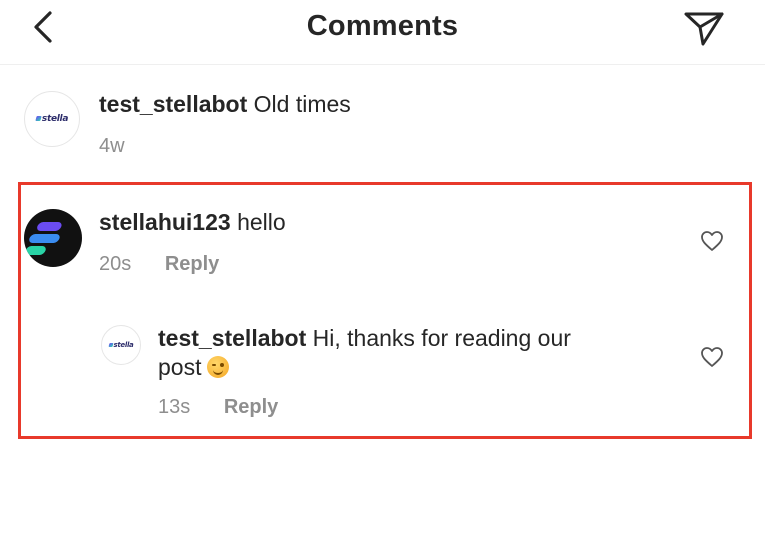  I want to click on paper-plane-icon, so click(704, 29).